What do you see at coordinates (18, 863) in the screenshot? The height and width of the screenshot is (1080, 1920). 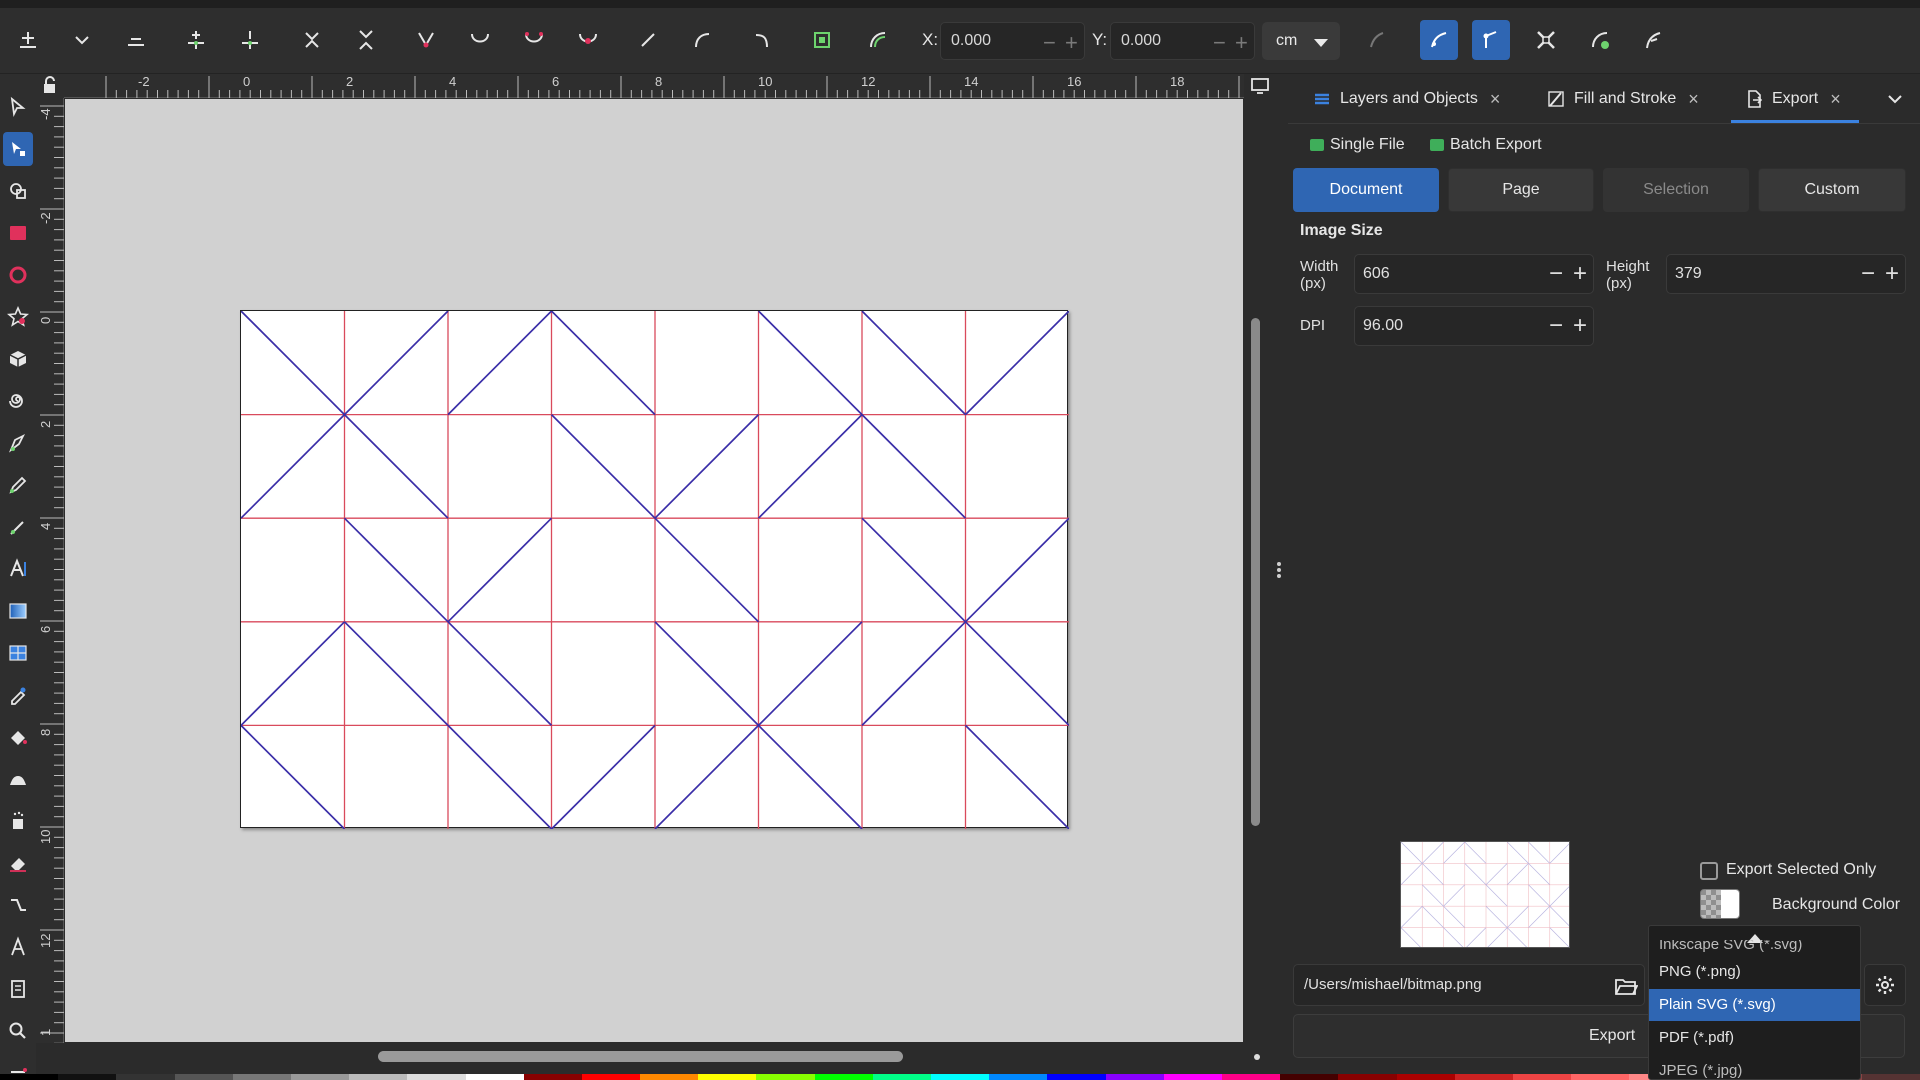 I see `eraser-tool-icon` at bounding box center [18, 863].